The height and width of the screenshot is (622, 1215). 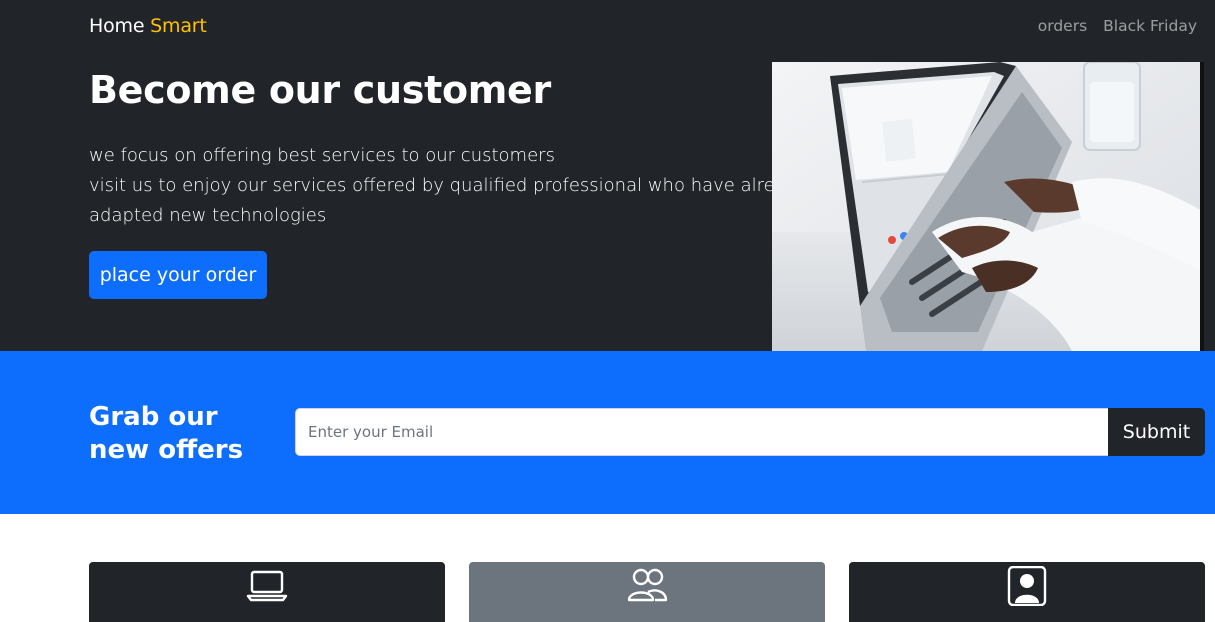 What do you see at coordinates (166, 433) in the screenshot?
I see `offers-title: Grab our new offers` at bounding box center [166, 433].